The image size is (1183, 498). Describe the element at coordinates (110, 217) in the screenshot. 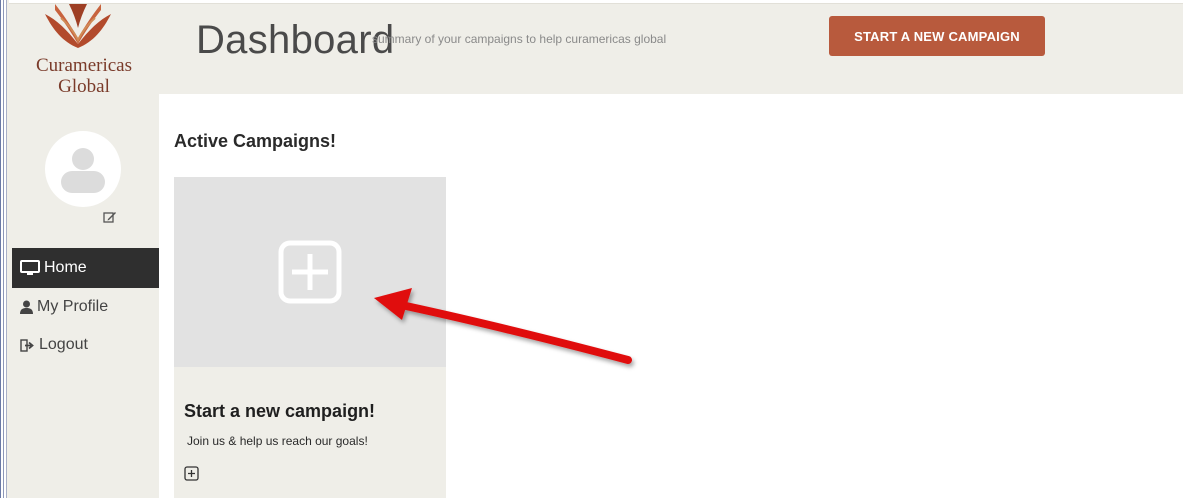

I see `edit-icon` at that location.